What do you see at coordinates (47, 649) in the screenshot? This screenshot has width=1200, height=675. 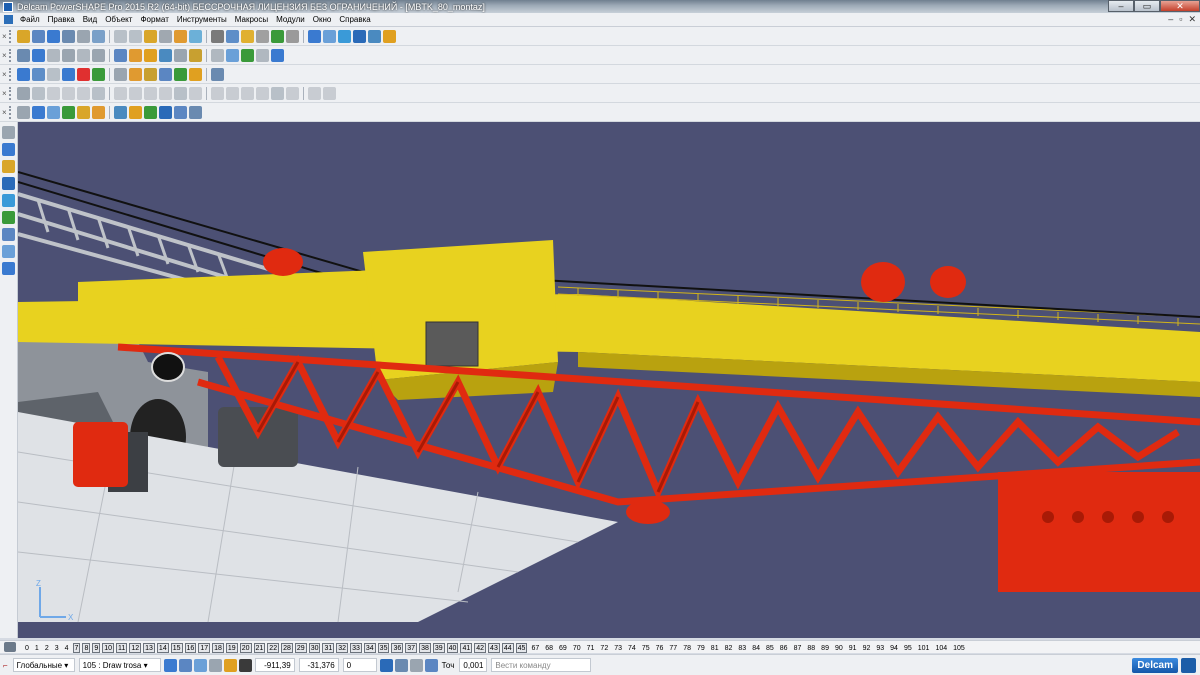 I see `level-toggle: 2` at bounding box center [47, 649].